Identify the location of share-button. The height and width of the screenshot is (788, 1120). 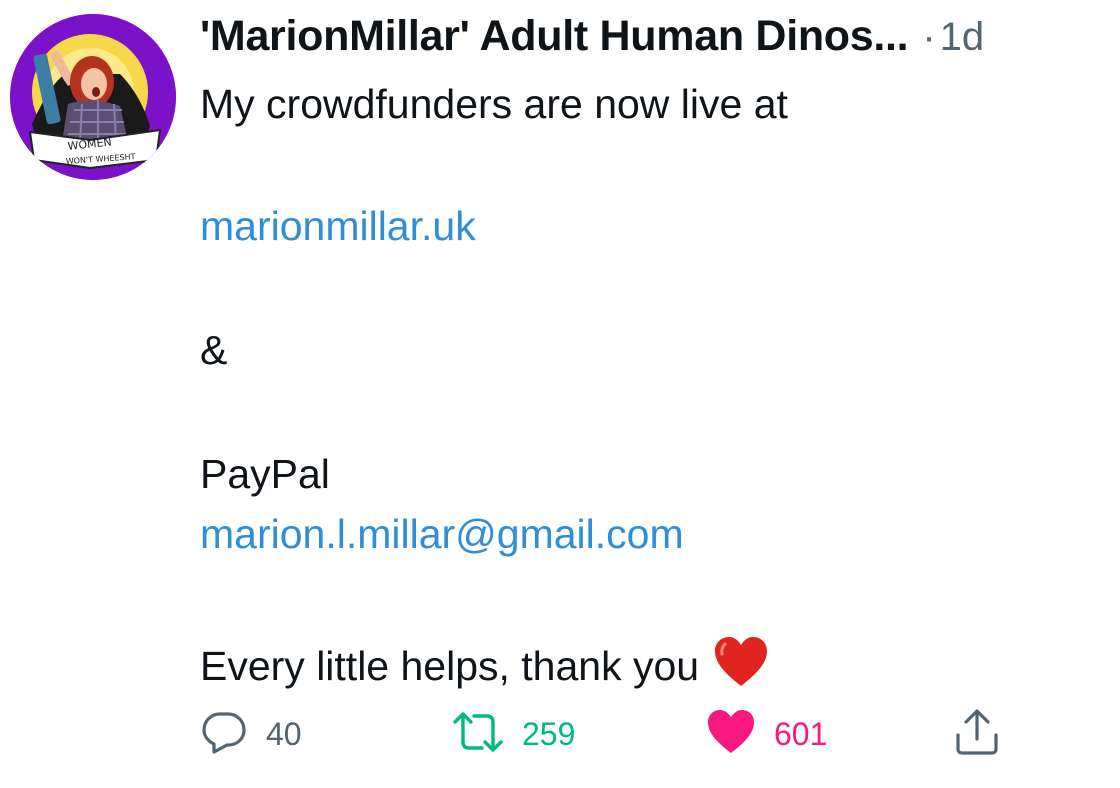
(977, 734).